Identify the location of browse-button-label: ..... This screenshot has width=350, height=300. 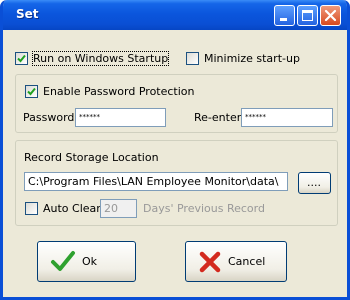
(314, 182).